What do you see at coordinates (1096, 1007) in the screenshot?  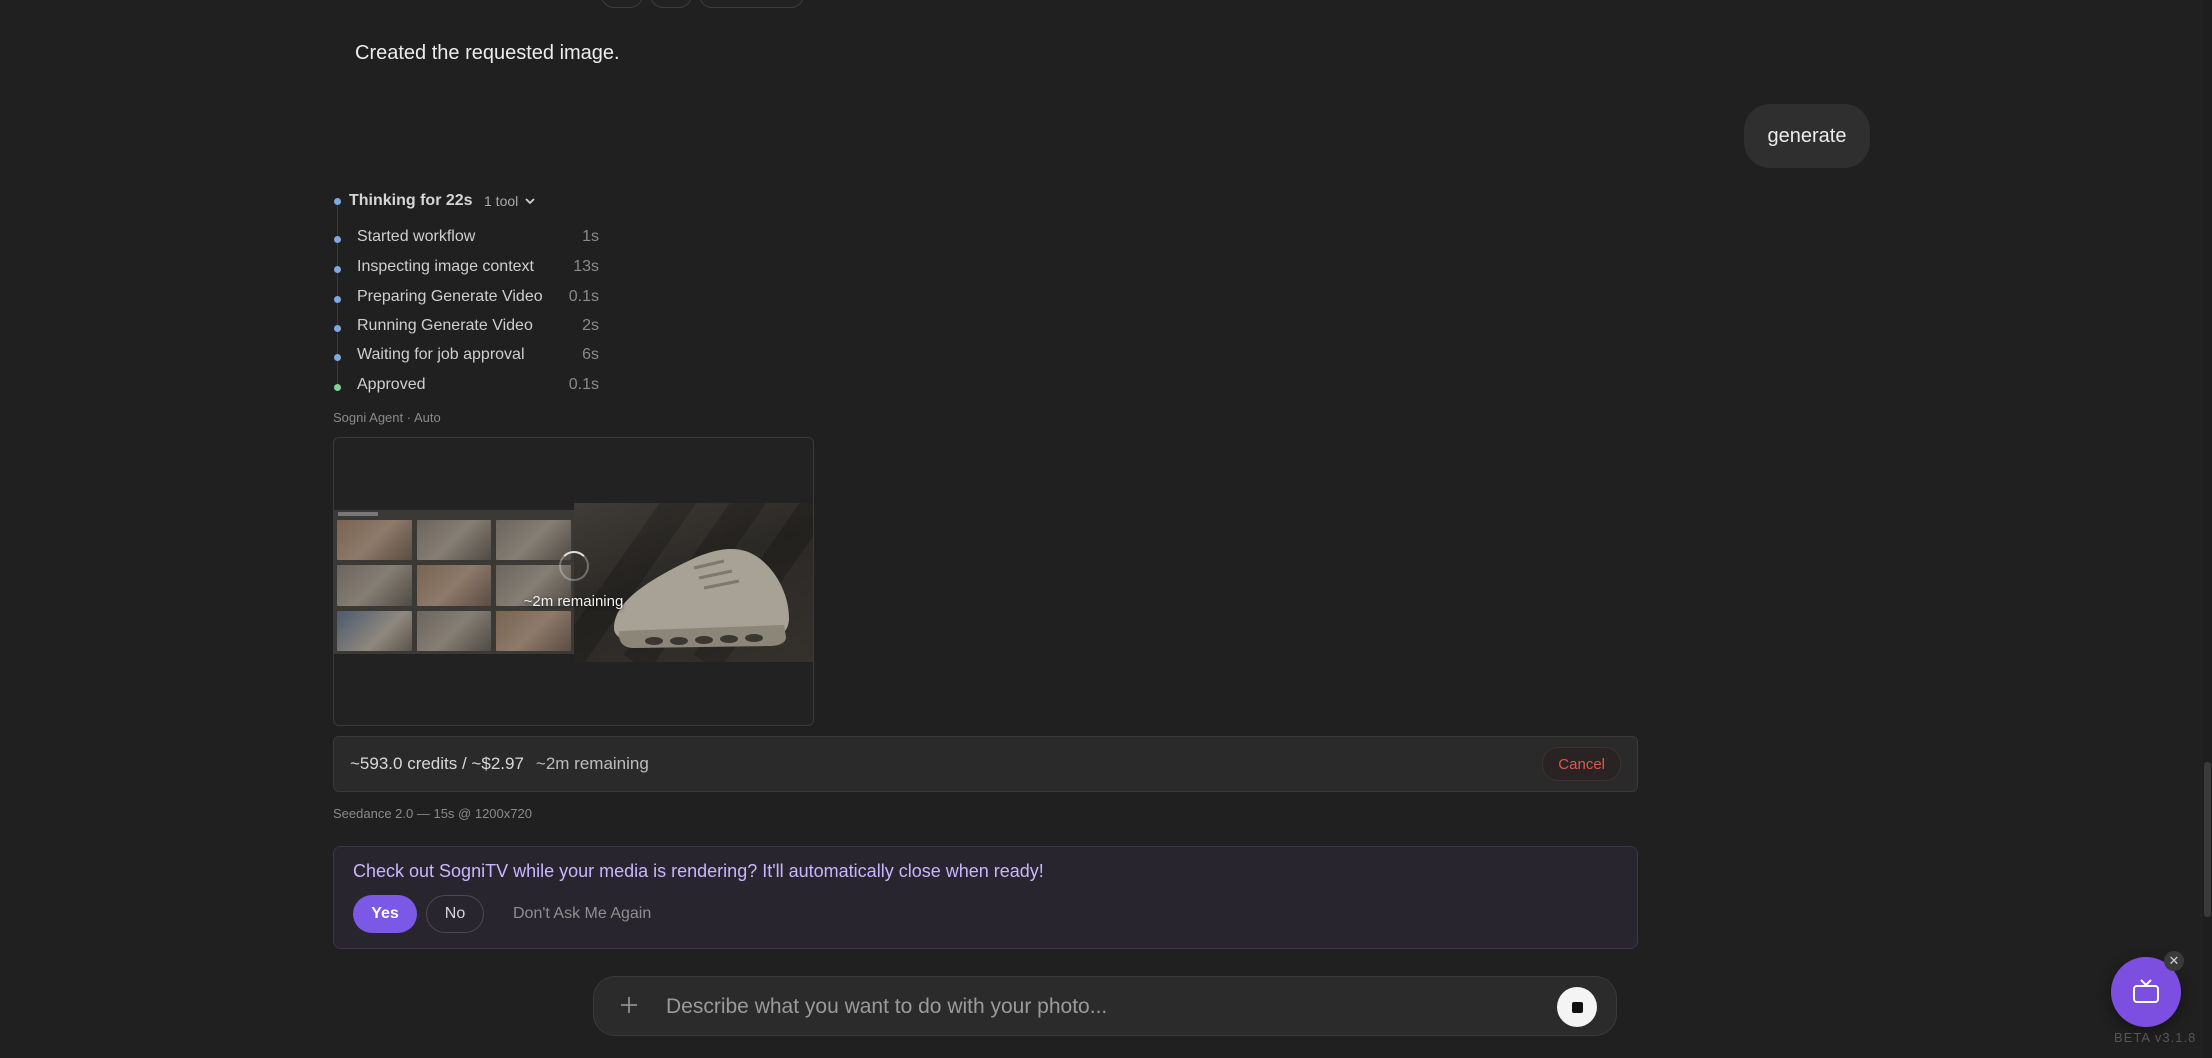 I see `prompt-input` at bounding box center [1096, 1007].